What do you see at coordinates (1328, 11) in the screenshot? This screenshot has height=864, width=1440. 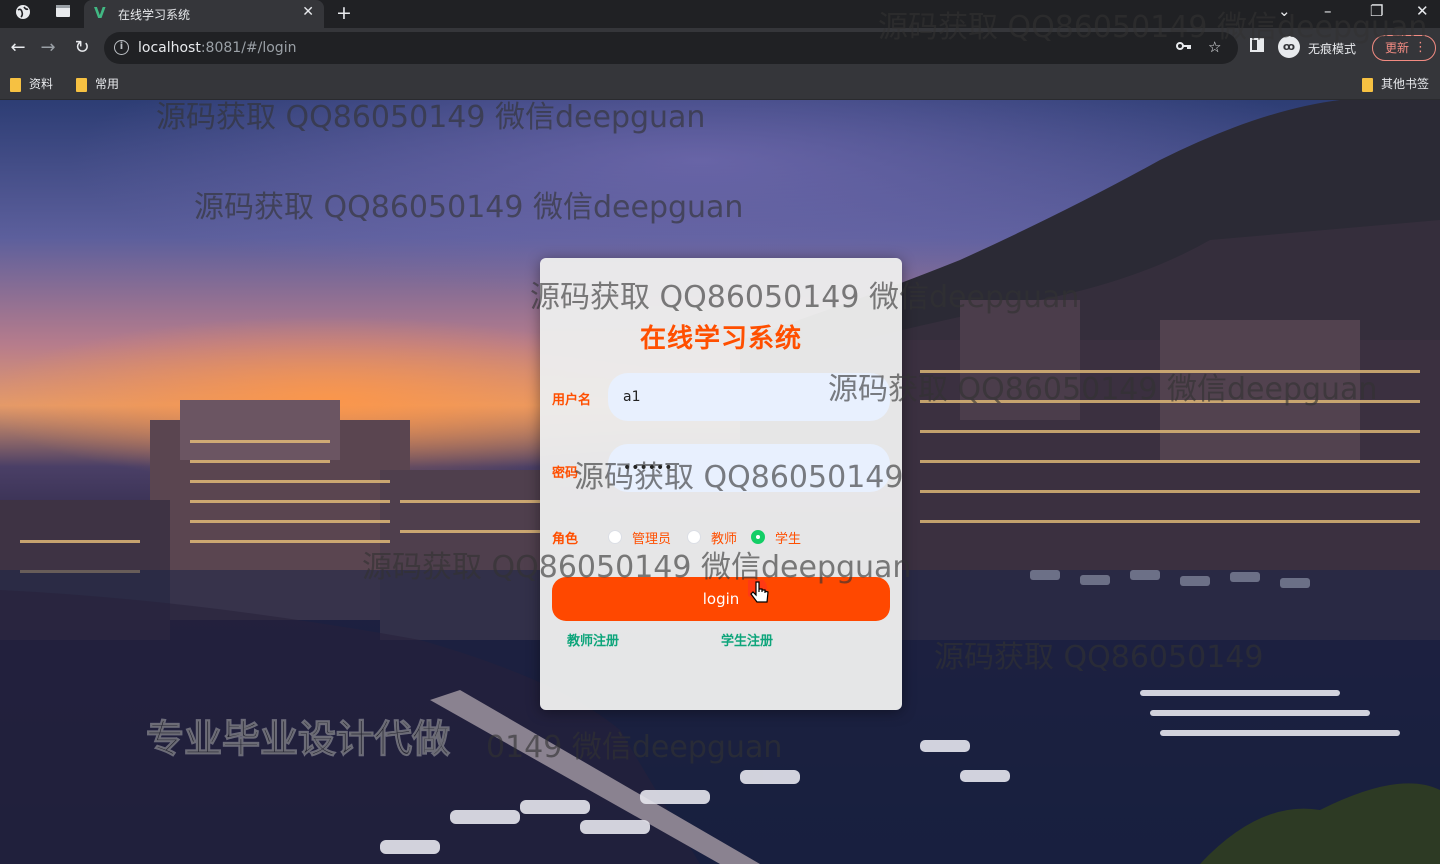 I see `minimize-icon: –` at bounding box center [1328, 11].